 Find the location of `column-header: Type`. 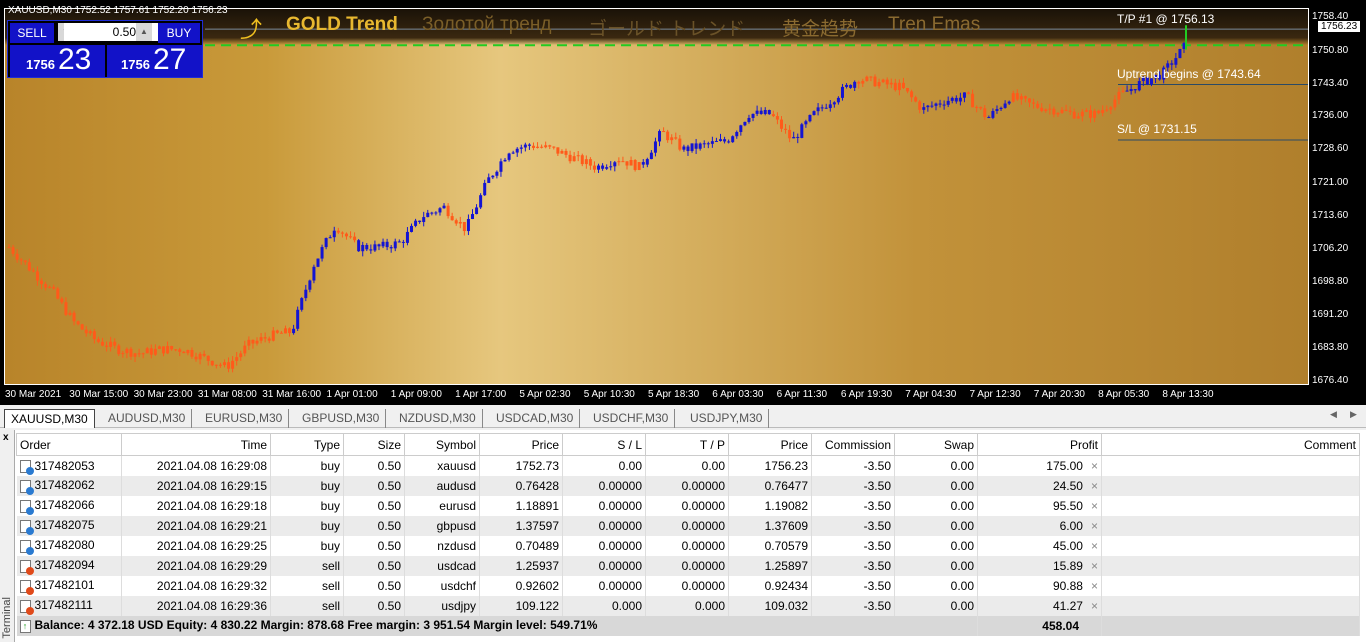

column-header: Type is located at coordinates (307, 444).